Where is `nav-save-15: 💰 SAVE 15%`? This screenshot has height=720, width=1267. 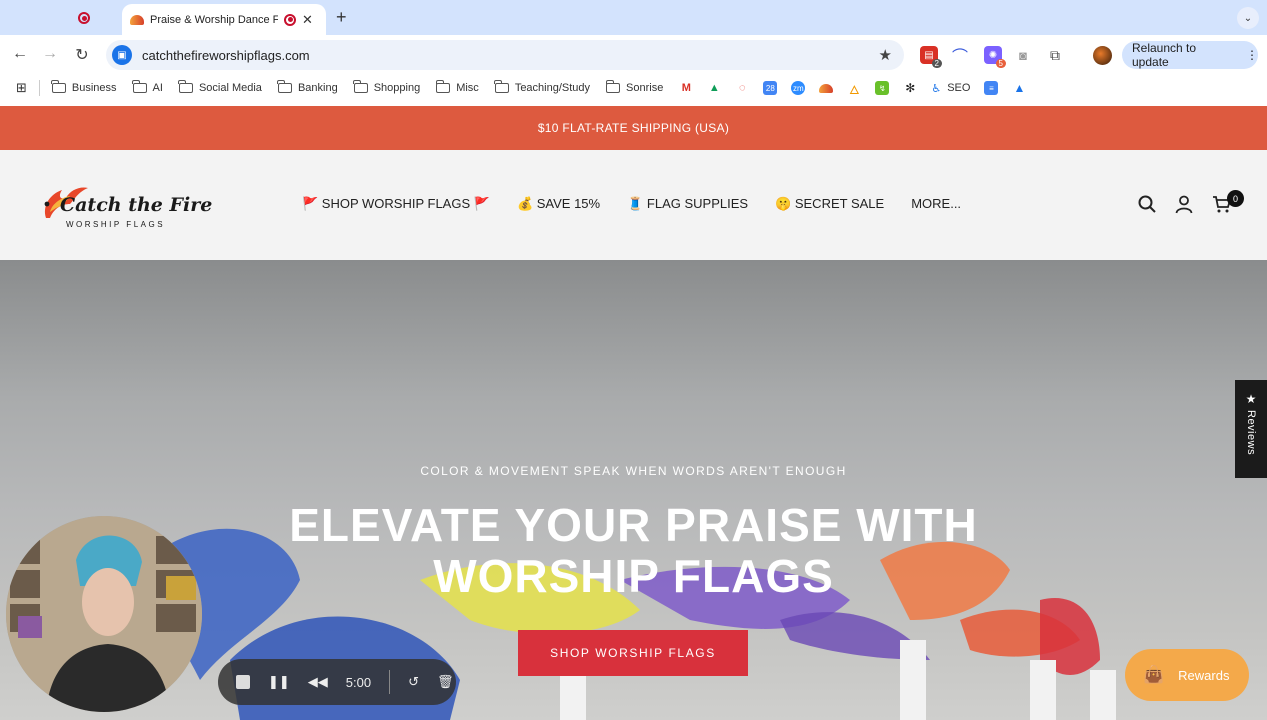 nav-save-15: 💰 SAVE 15% is located at coordinates (558, 204).